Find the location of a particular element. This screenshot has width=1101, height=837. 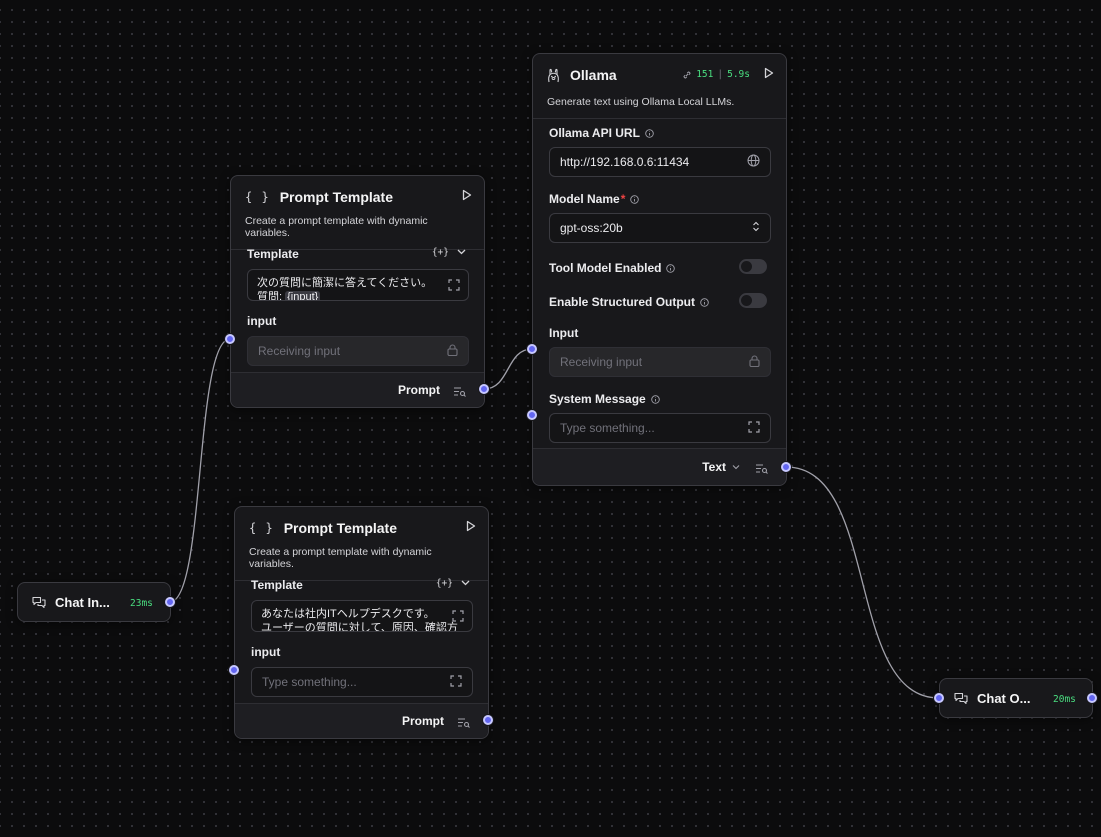

structured-output-toggle is located at coordinates (753, 300).